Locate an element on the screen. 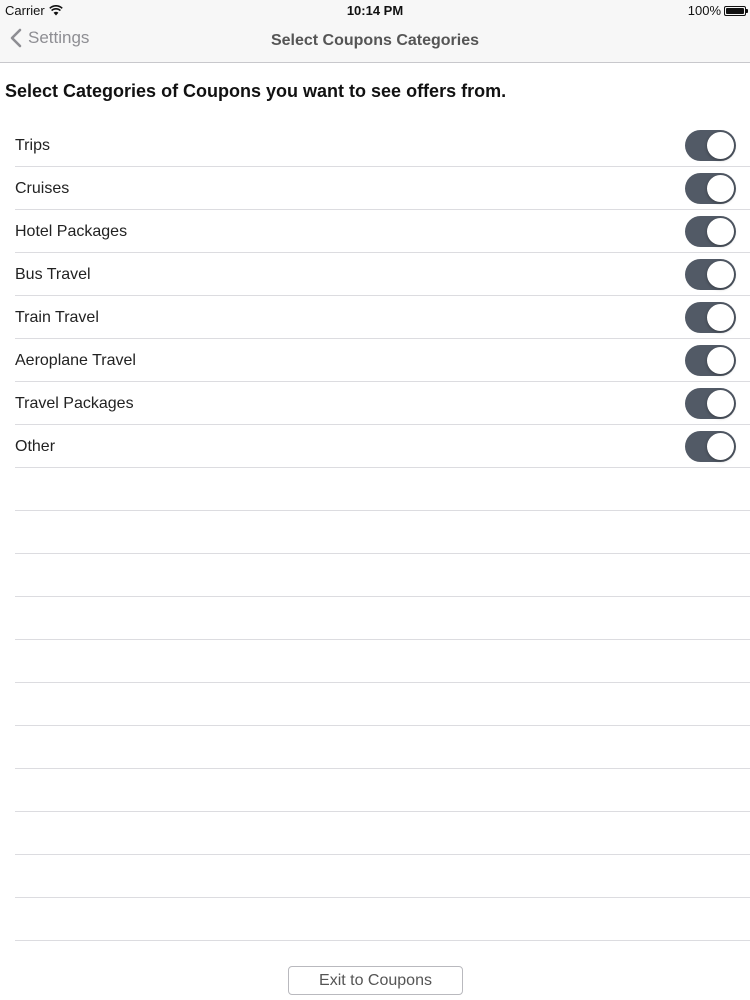  category-row-hotel-packages: Hotel Packages is located at coordinates (375, 231).